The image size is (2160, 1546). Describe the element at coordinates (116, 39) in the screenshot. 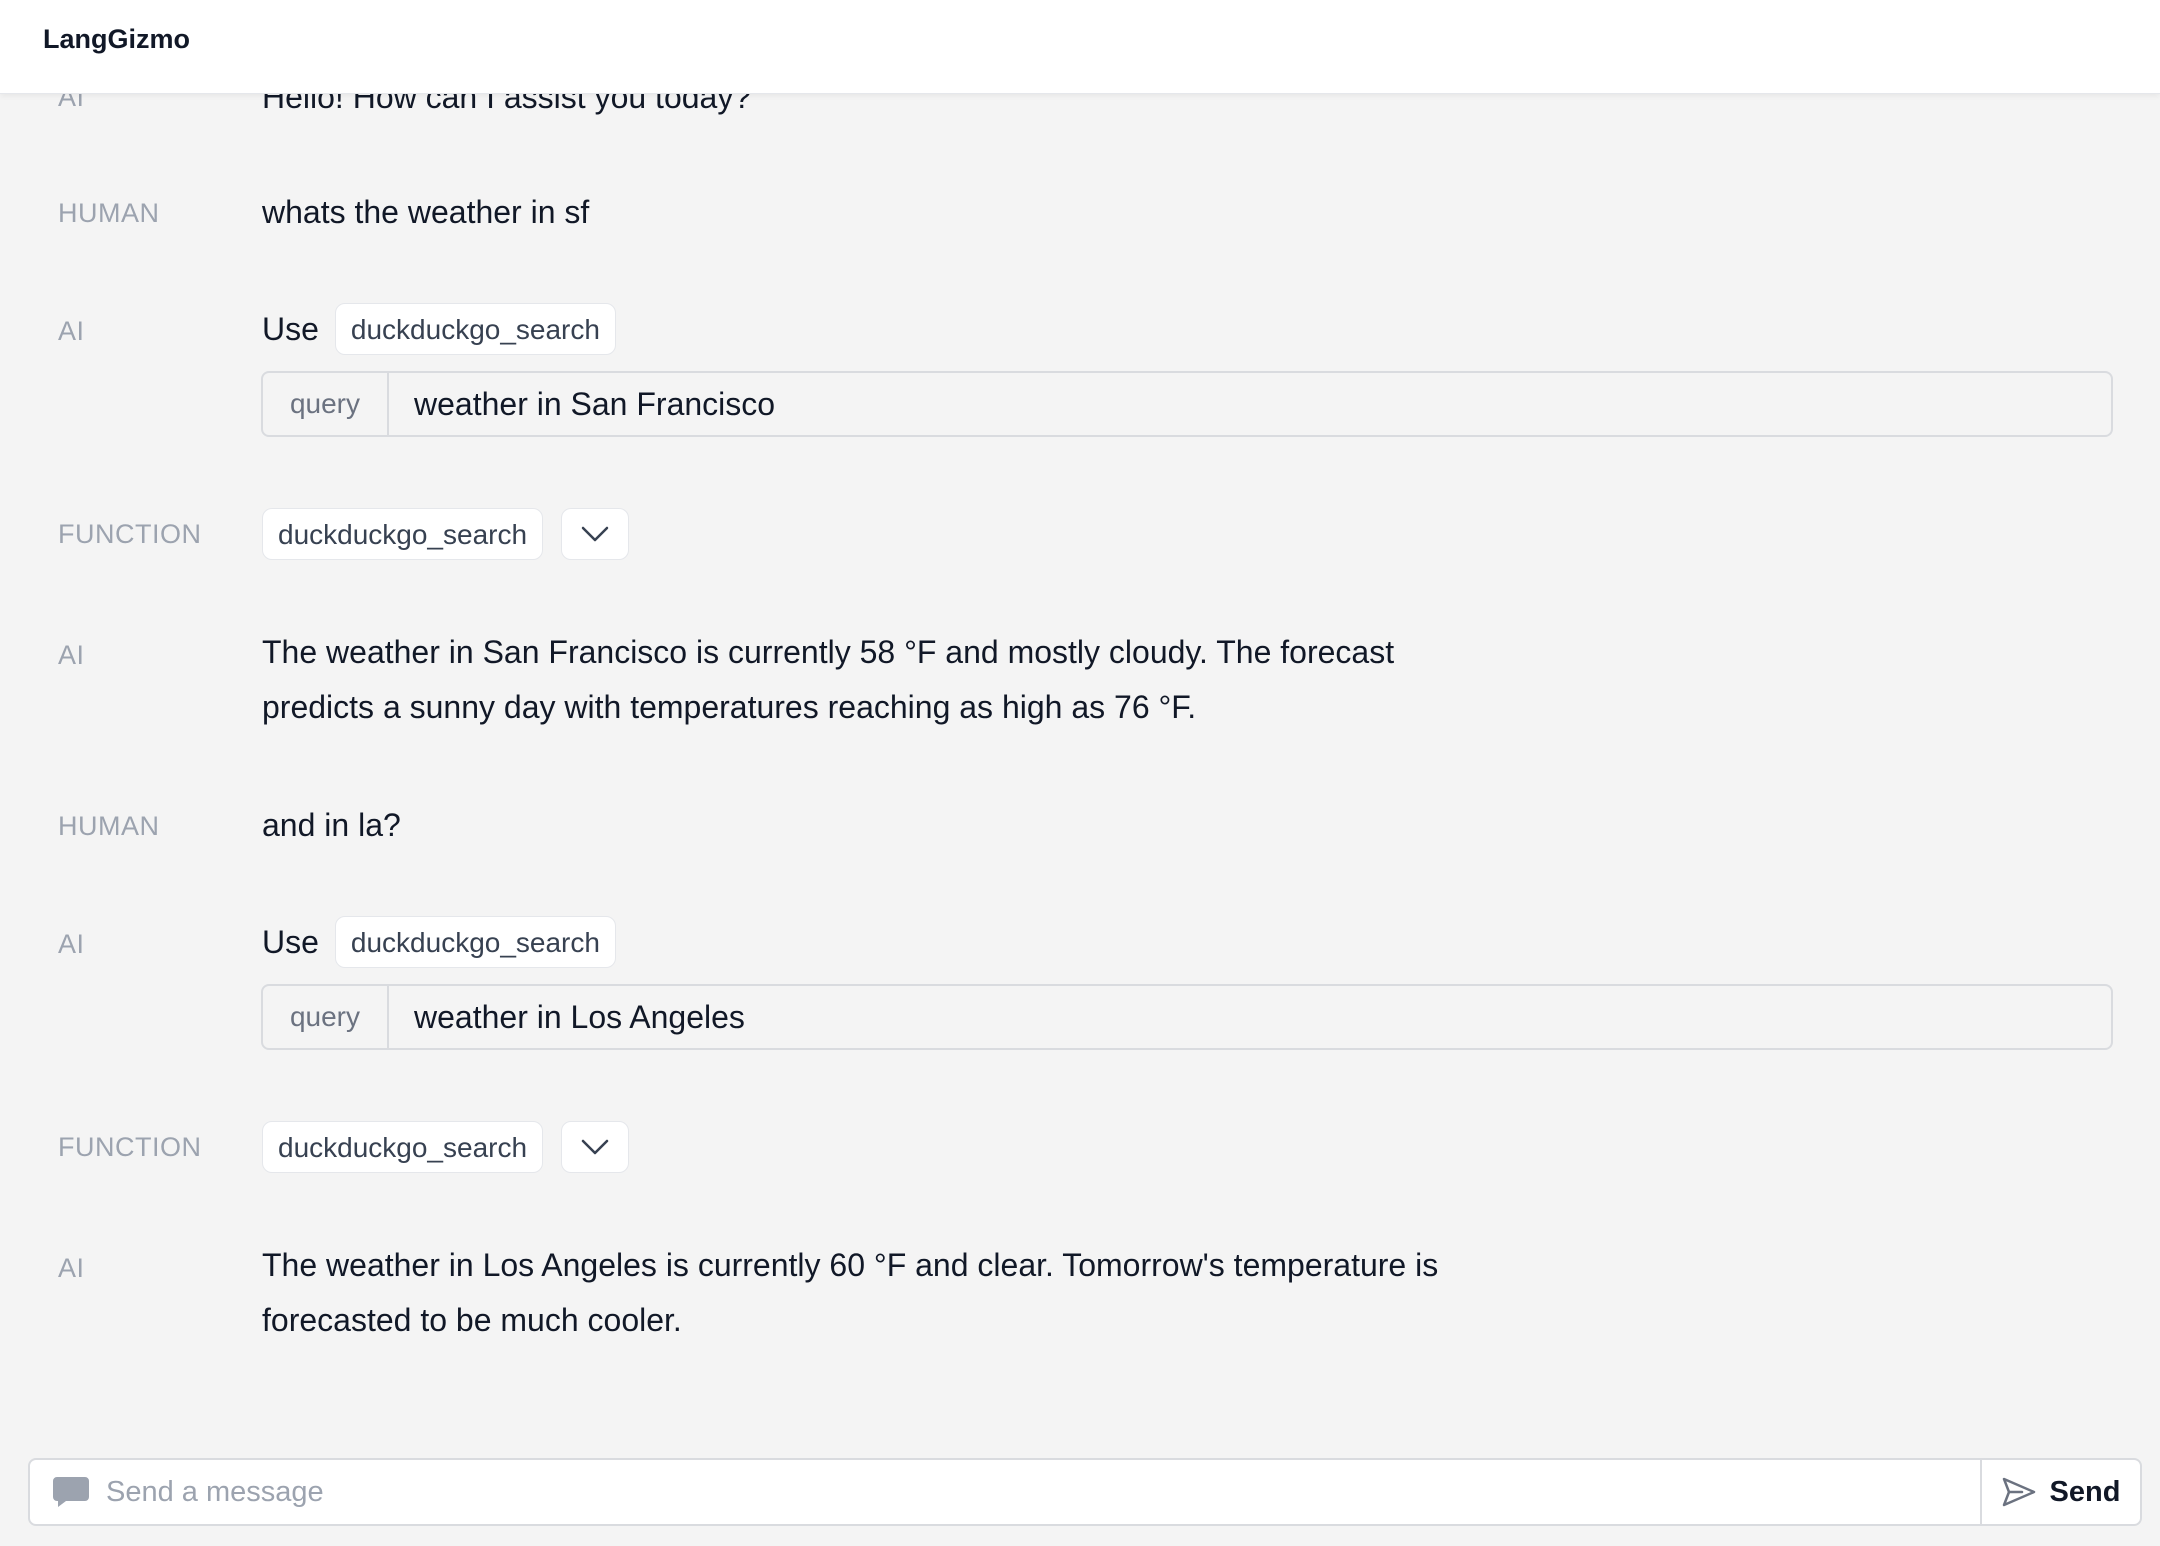

I see `app-title: LangGizmo` at that location.